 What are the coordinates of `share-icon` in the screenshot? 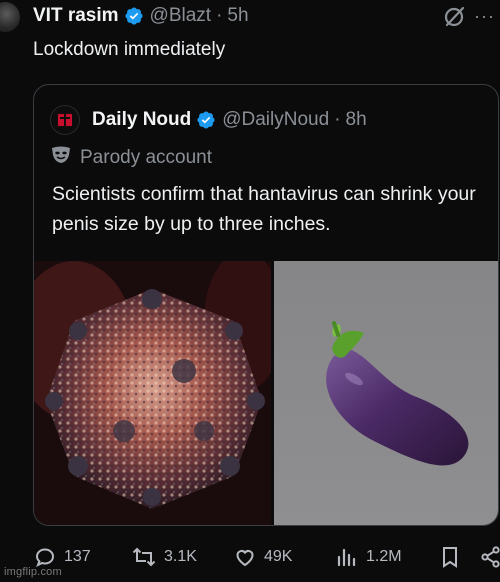 It's located at (490, 557).